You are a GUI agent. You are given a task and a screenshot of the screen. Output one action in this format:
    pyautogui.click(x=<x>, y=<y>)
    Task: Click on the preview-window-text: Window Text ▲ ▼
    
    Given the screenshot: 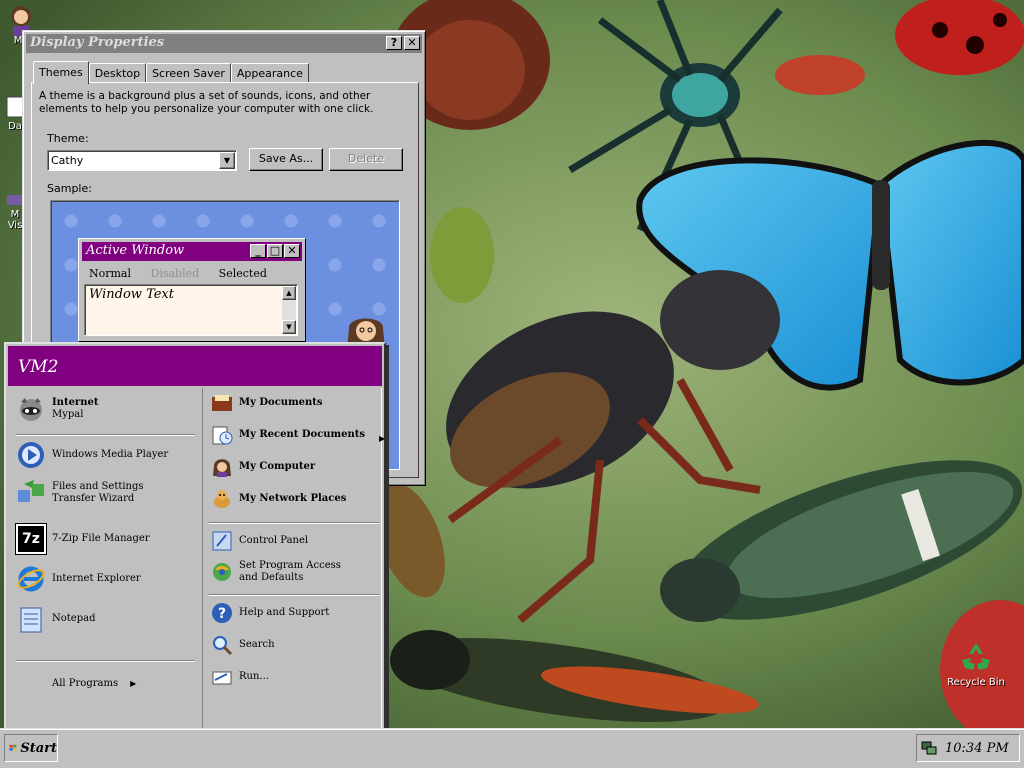 What is the action you would take?
    pyautogui.click(x=191, y=310)
    